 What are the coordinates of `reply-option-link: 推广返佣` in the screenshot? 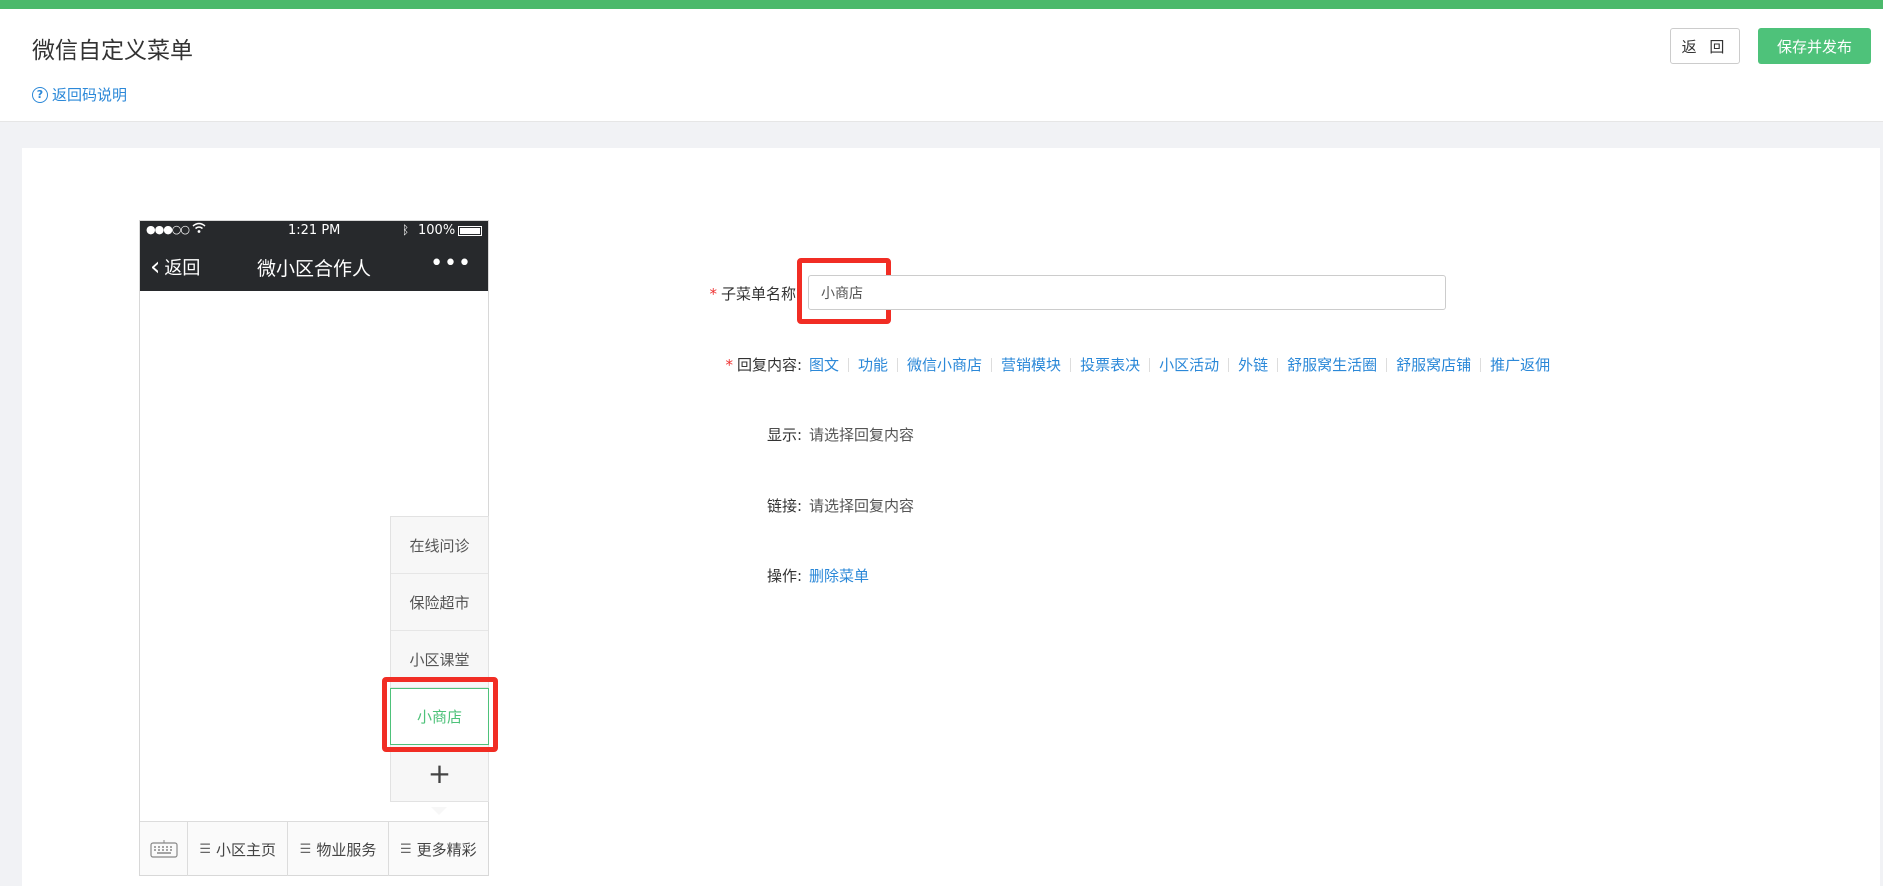 It's located at (1520, 364).